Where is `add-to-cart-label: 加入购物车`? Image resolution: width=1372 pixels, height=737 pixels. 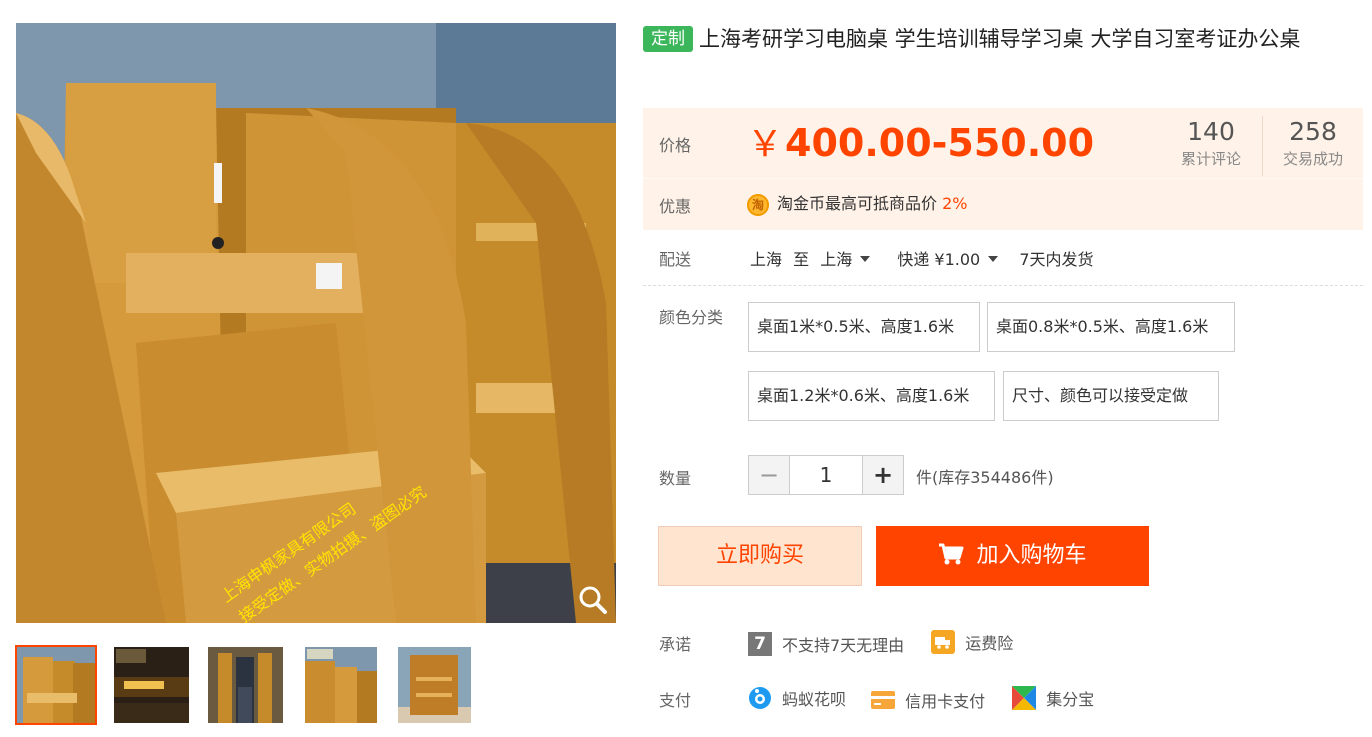
add-to-cart-label: 加入购物车 is located at coordinates (1031, 555).